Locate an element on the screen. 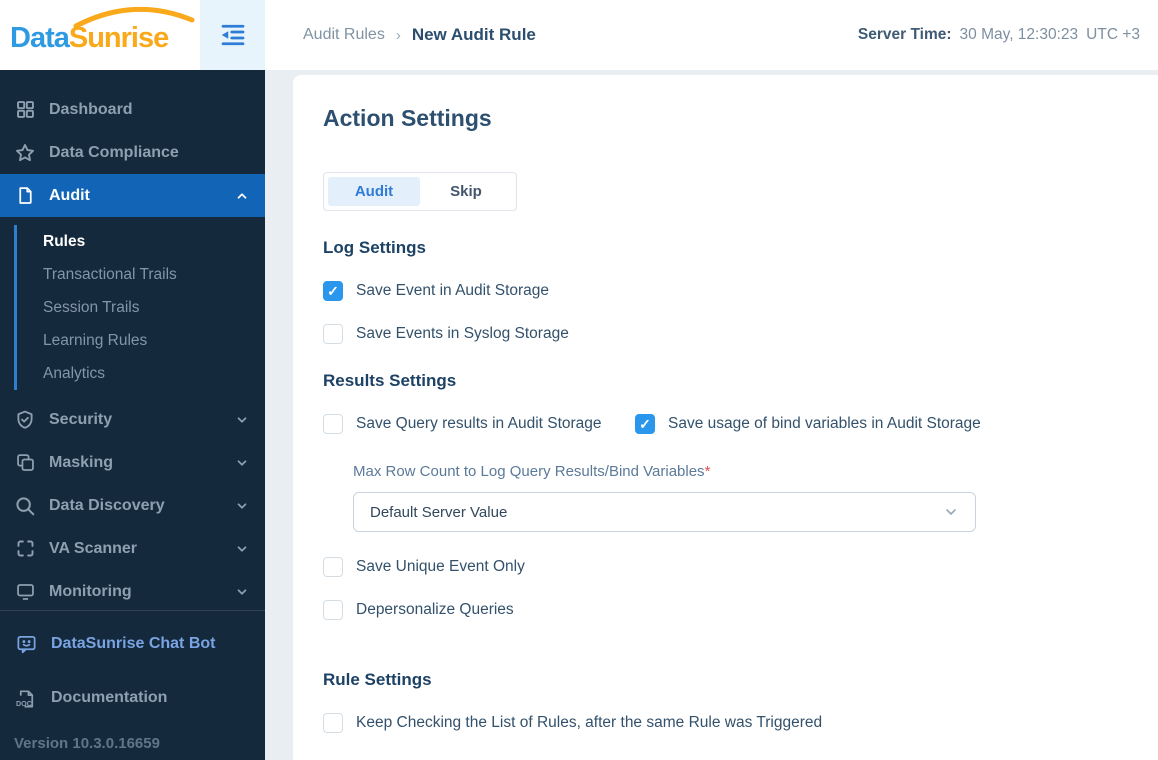 Image resolution: width=1158 pixels, height=760 pixels. sidebar-item-label: Documentation is located at coordinates (109, 697).